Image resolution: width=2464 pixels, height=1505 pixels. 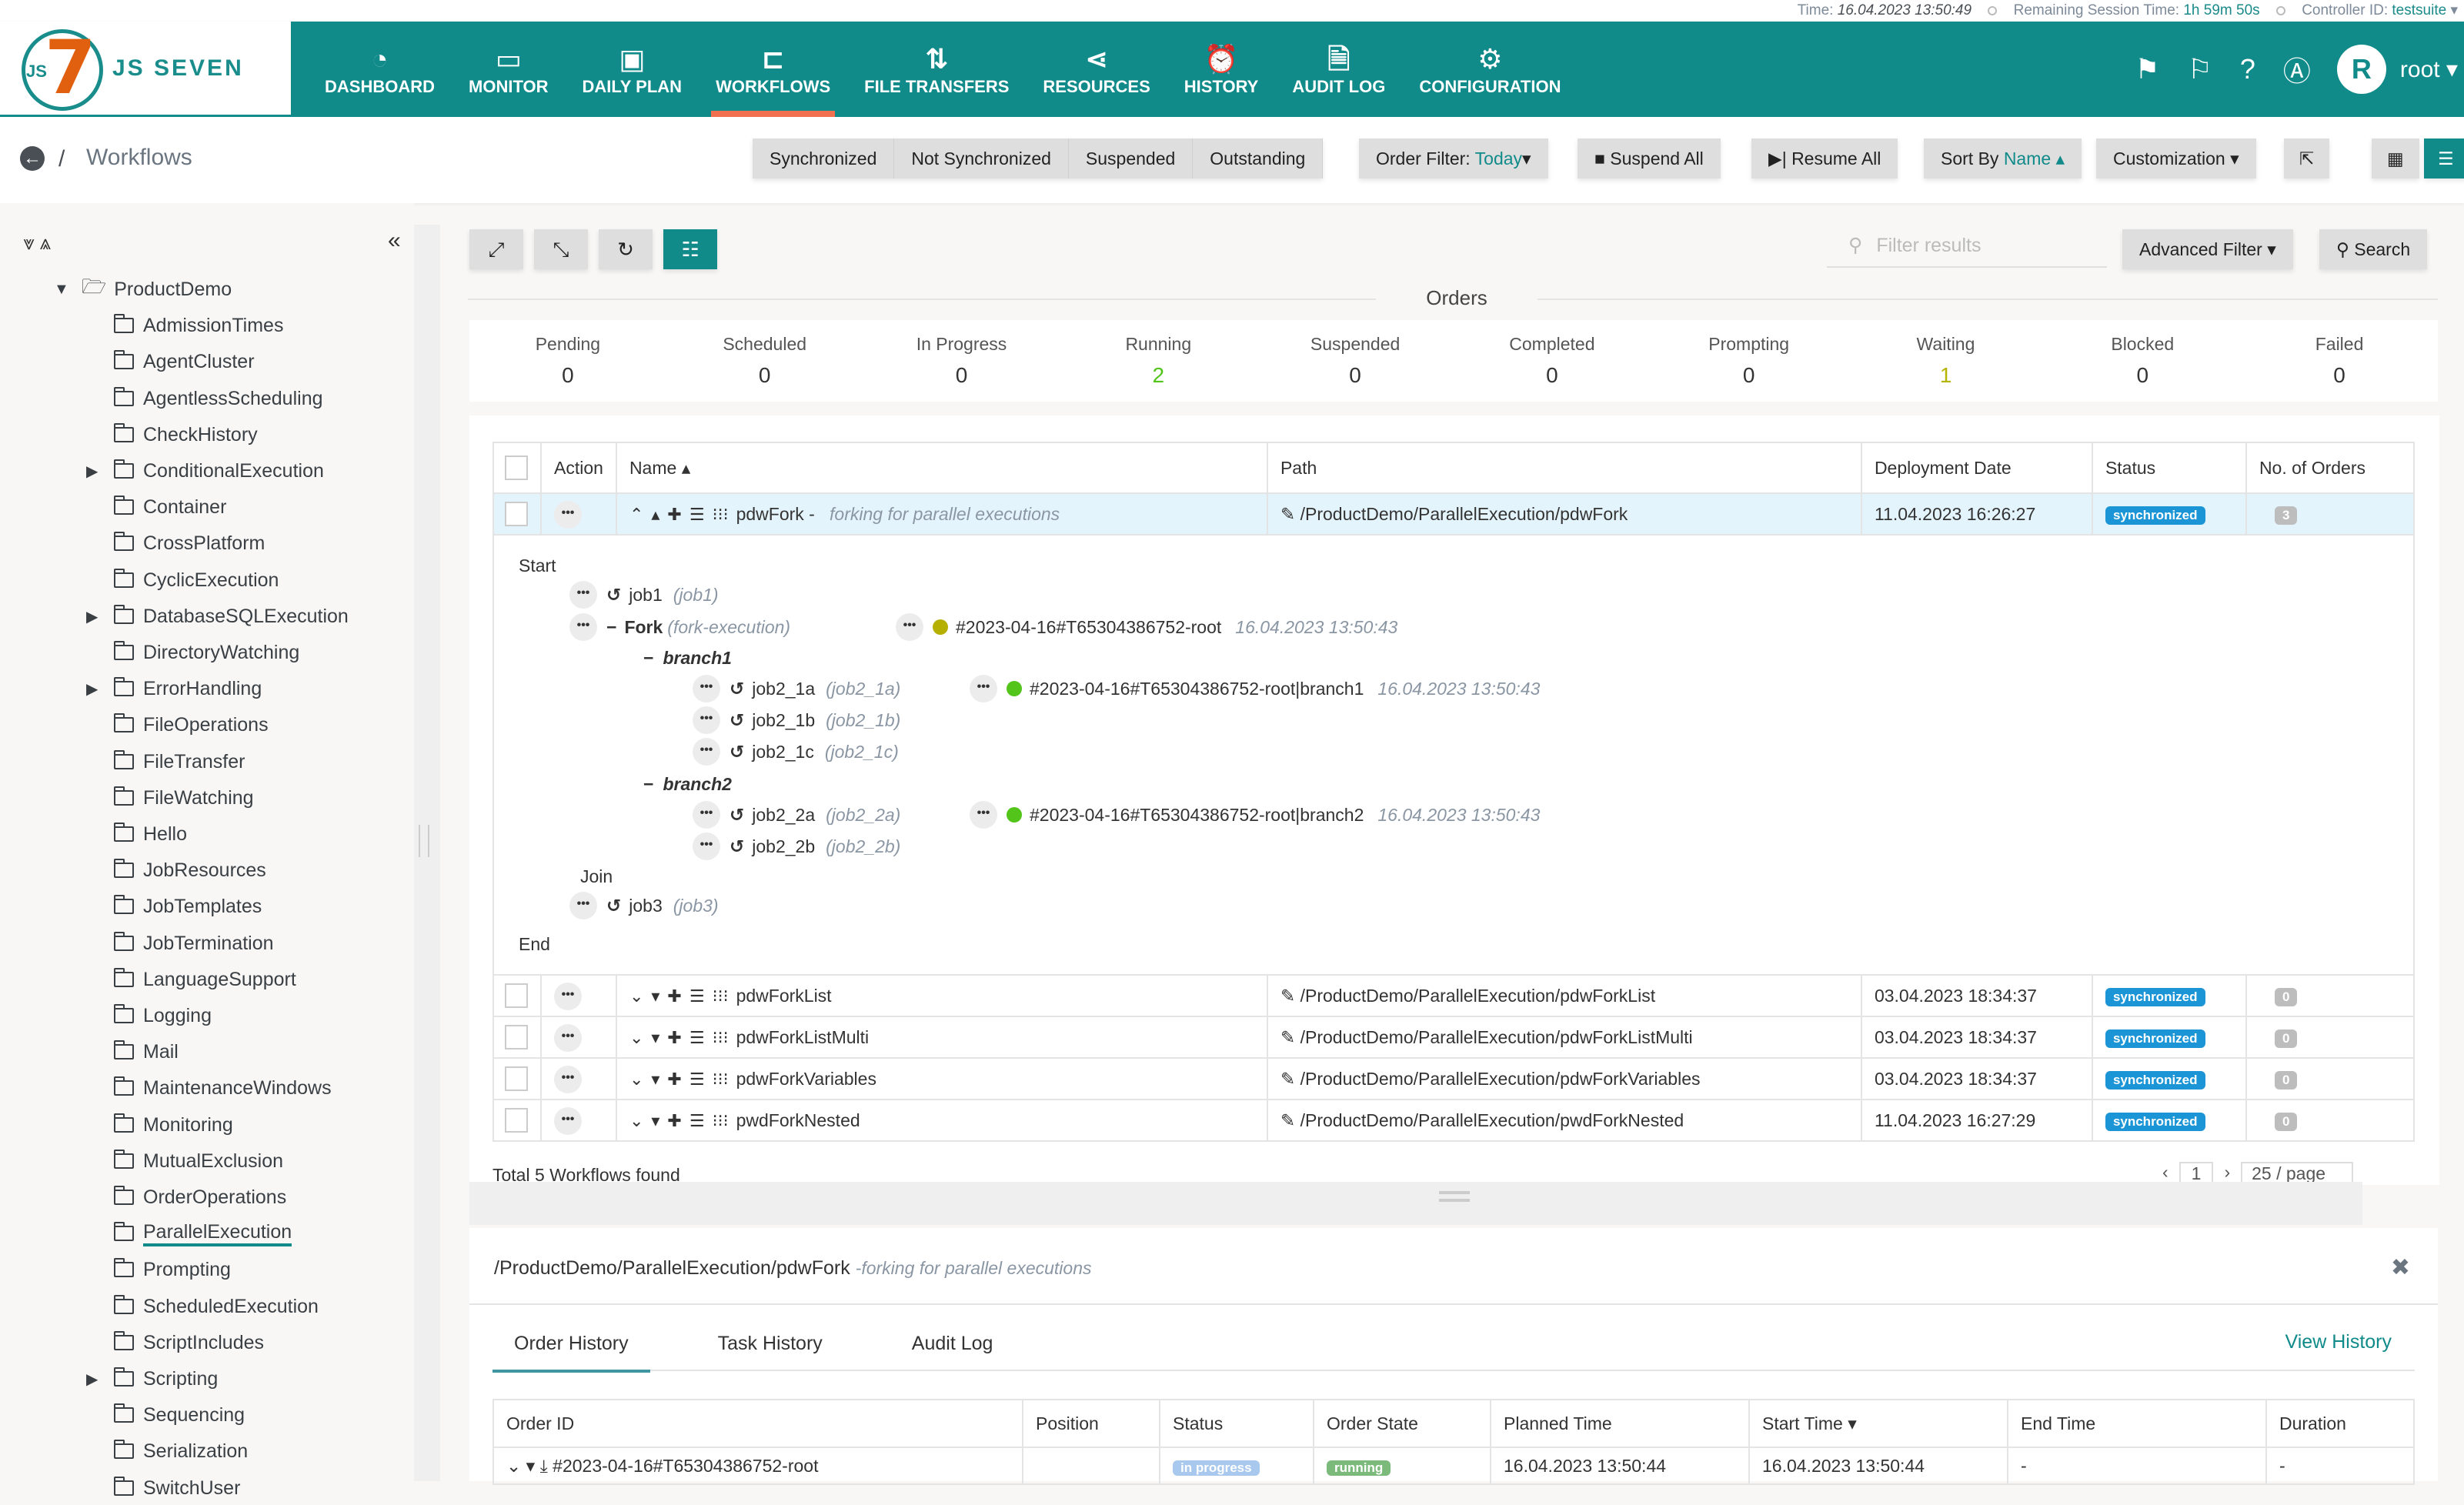 I want to click on tree-item-errorhandling: ▶ ErrorHandling, so click(x=174, y=689).